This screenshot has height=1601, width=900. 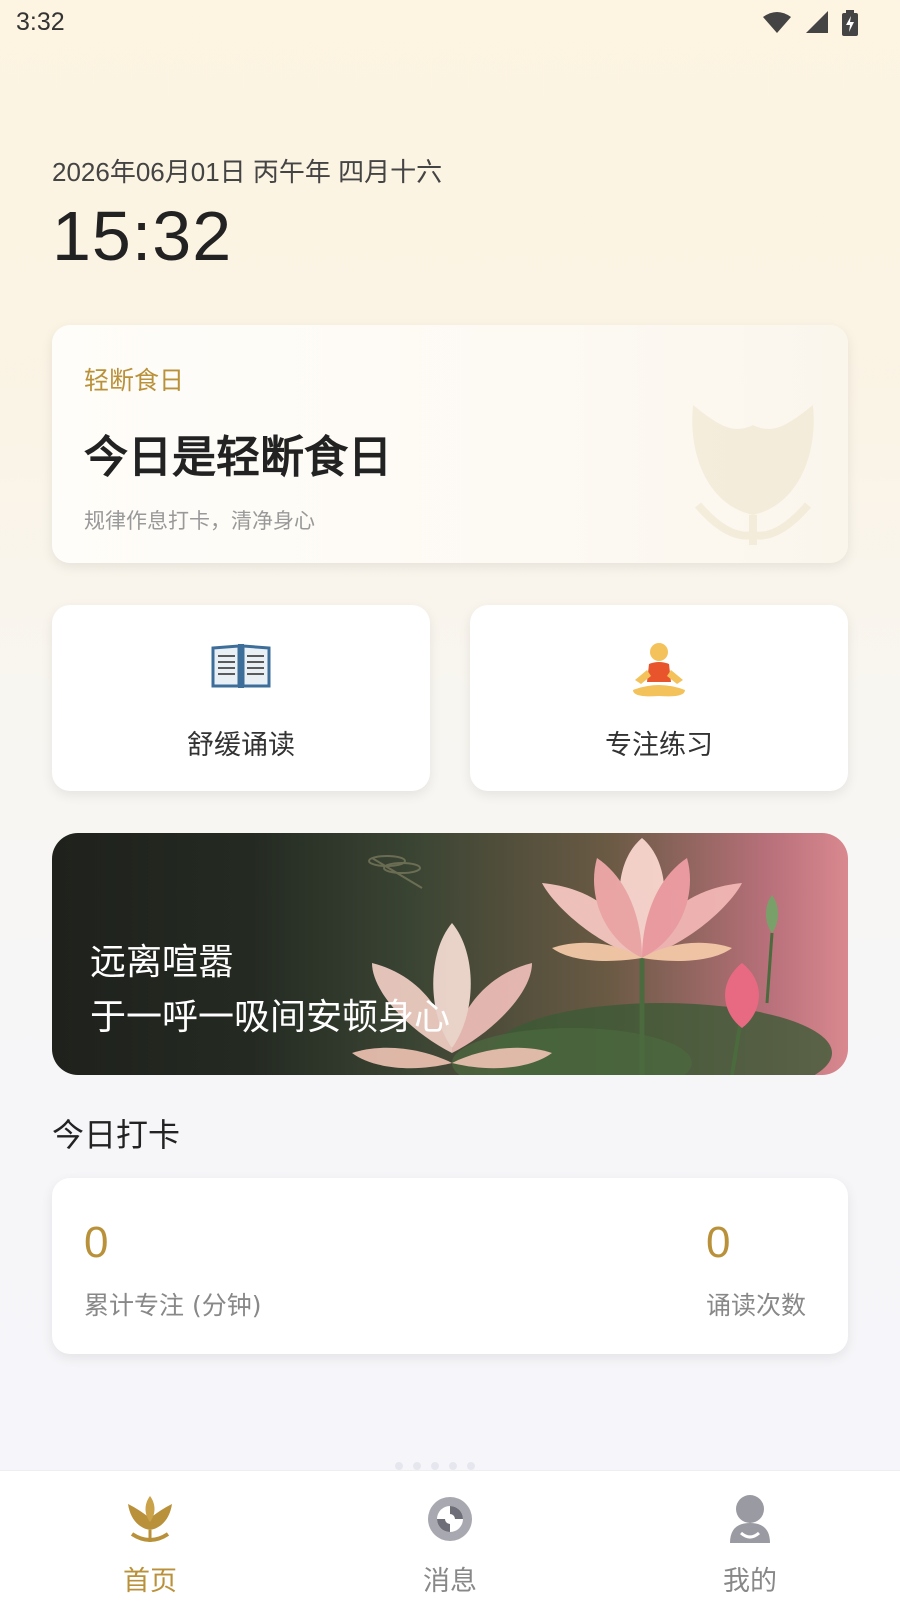 I want to click on page-indicator, so click(x=435, y=1466).